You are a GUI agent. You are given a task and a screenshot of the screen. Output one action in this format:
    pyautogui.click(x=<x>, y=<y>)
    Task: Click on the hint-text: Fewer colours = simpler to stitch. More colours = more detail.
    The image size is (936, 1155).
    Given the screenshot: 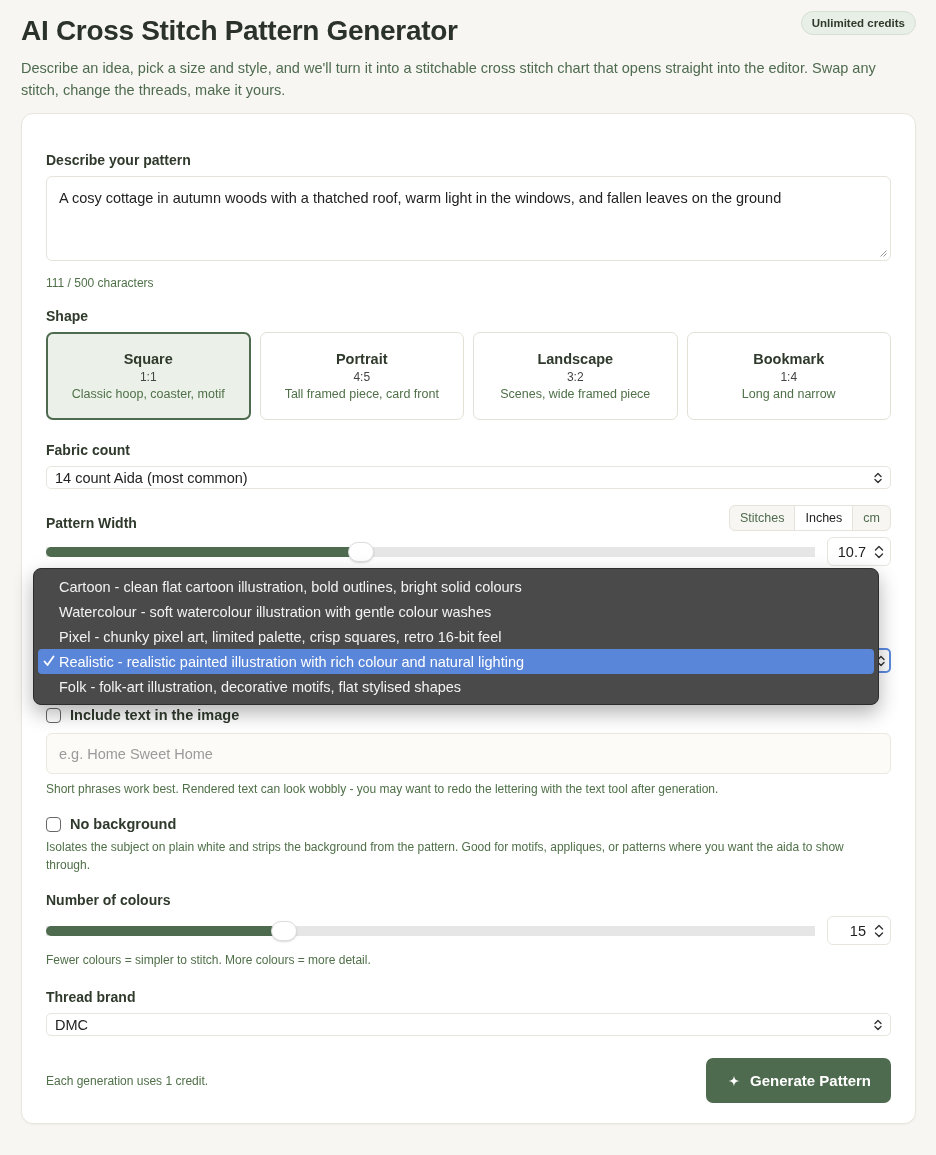 What is the action you would take?
    pyautogui.click(x=209, y=960)
    